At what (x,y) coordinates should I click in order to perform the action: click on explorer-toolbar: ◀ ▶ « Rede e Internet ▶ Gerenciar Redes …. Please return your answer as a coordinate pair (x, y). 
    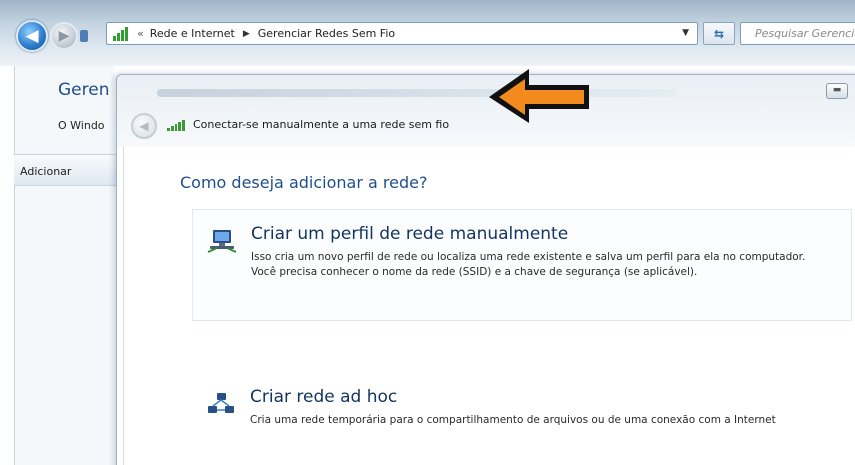
    Looking at the image, I should click on (427, 33).